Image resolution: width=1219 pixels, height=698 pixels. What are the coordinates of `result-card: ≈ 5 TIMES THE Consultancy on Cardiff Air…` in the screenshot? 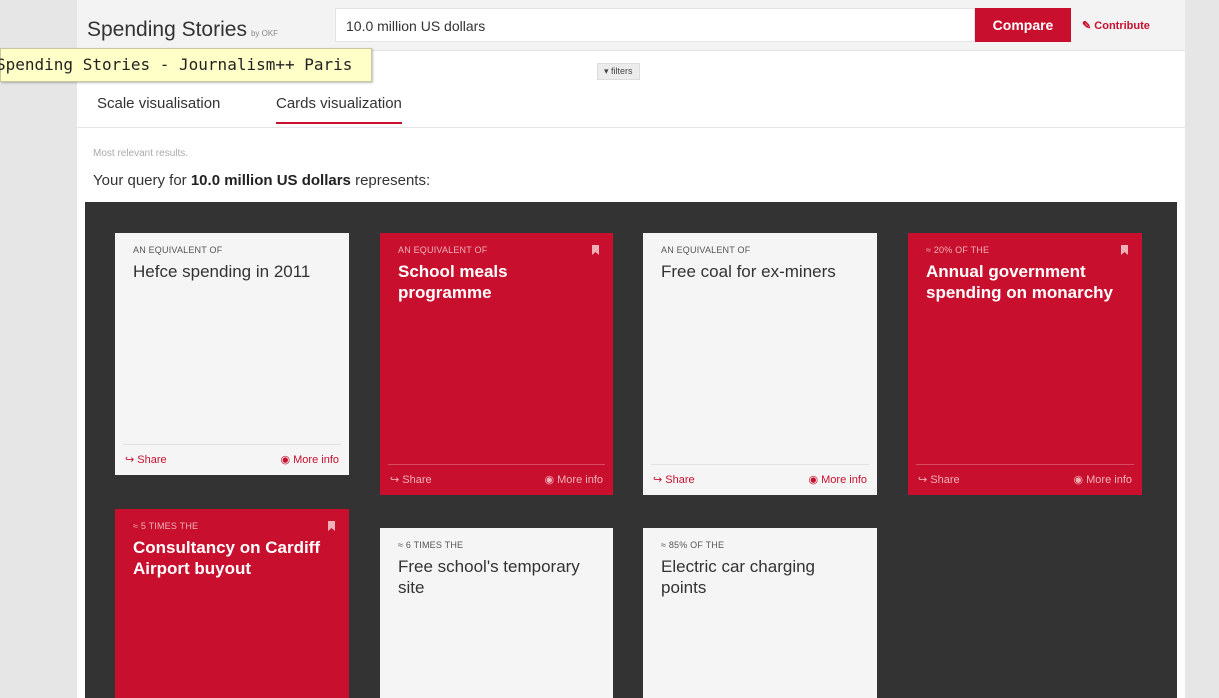 It's located at (232, 603).